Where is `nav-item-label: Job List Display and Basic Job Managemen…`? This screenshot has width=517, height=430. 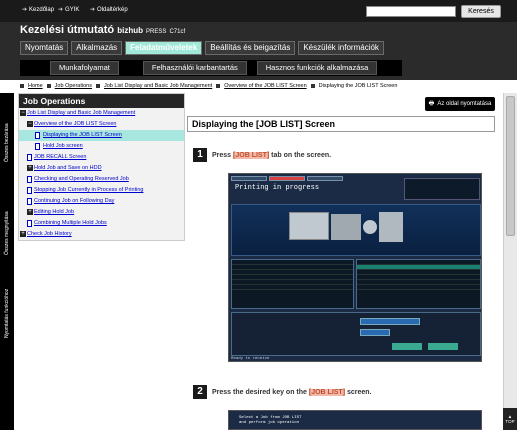 nav-item-label: Job List Display and Basic Job Managemen… is located at coordinates (81, 113).